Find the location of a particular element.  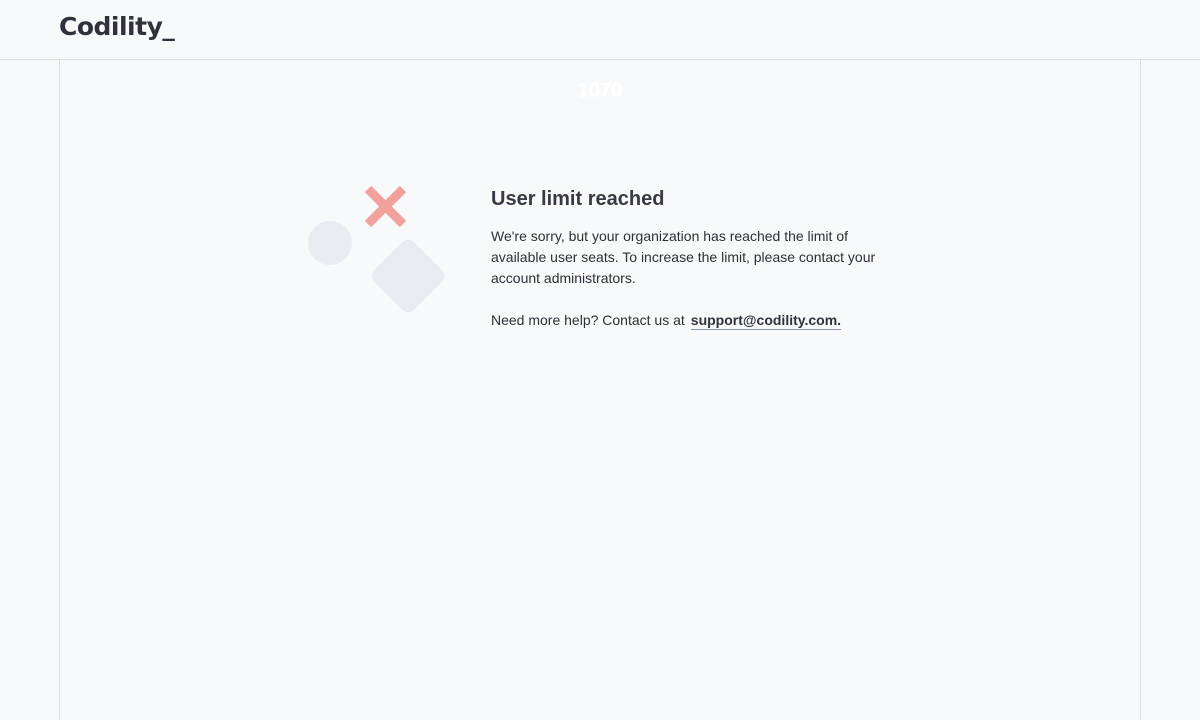

codility-logo: Codility_ is located at coordinates (117, 26).